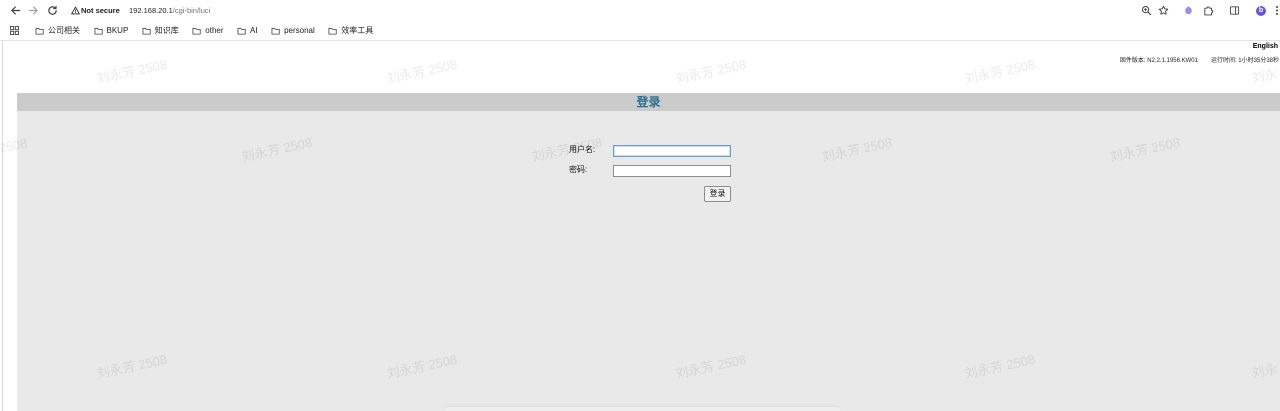 This screenshot has height=411, width=1280. I want to click on firmware-version: 固件版本: N2.2.1.1956.KW01, so click(1158, 61).